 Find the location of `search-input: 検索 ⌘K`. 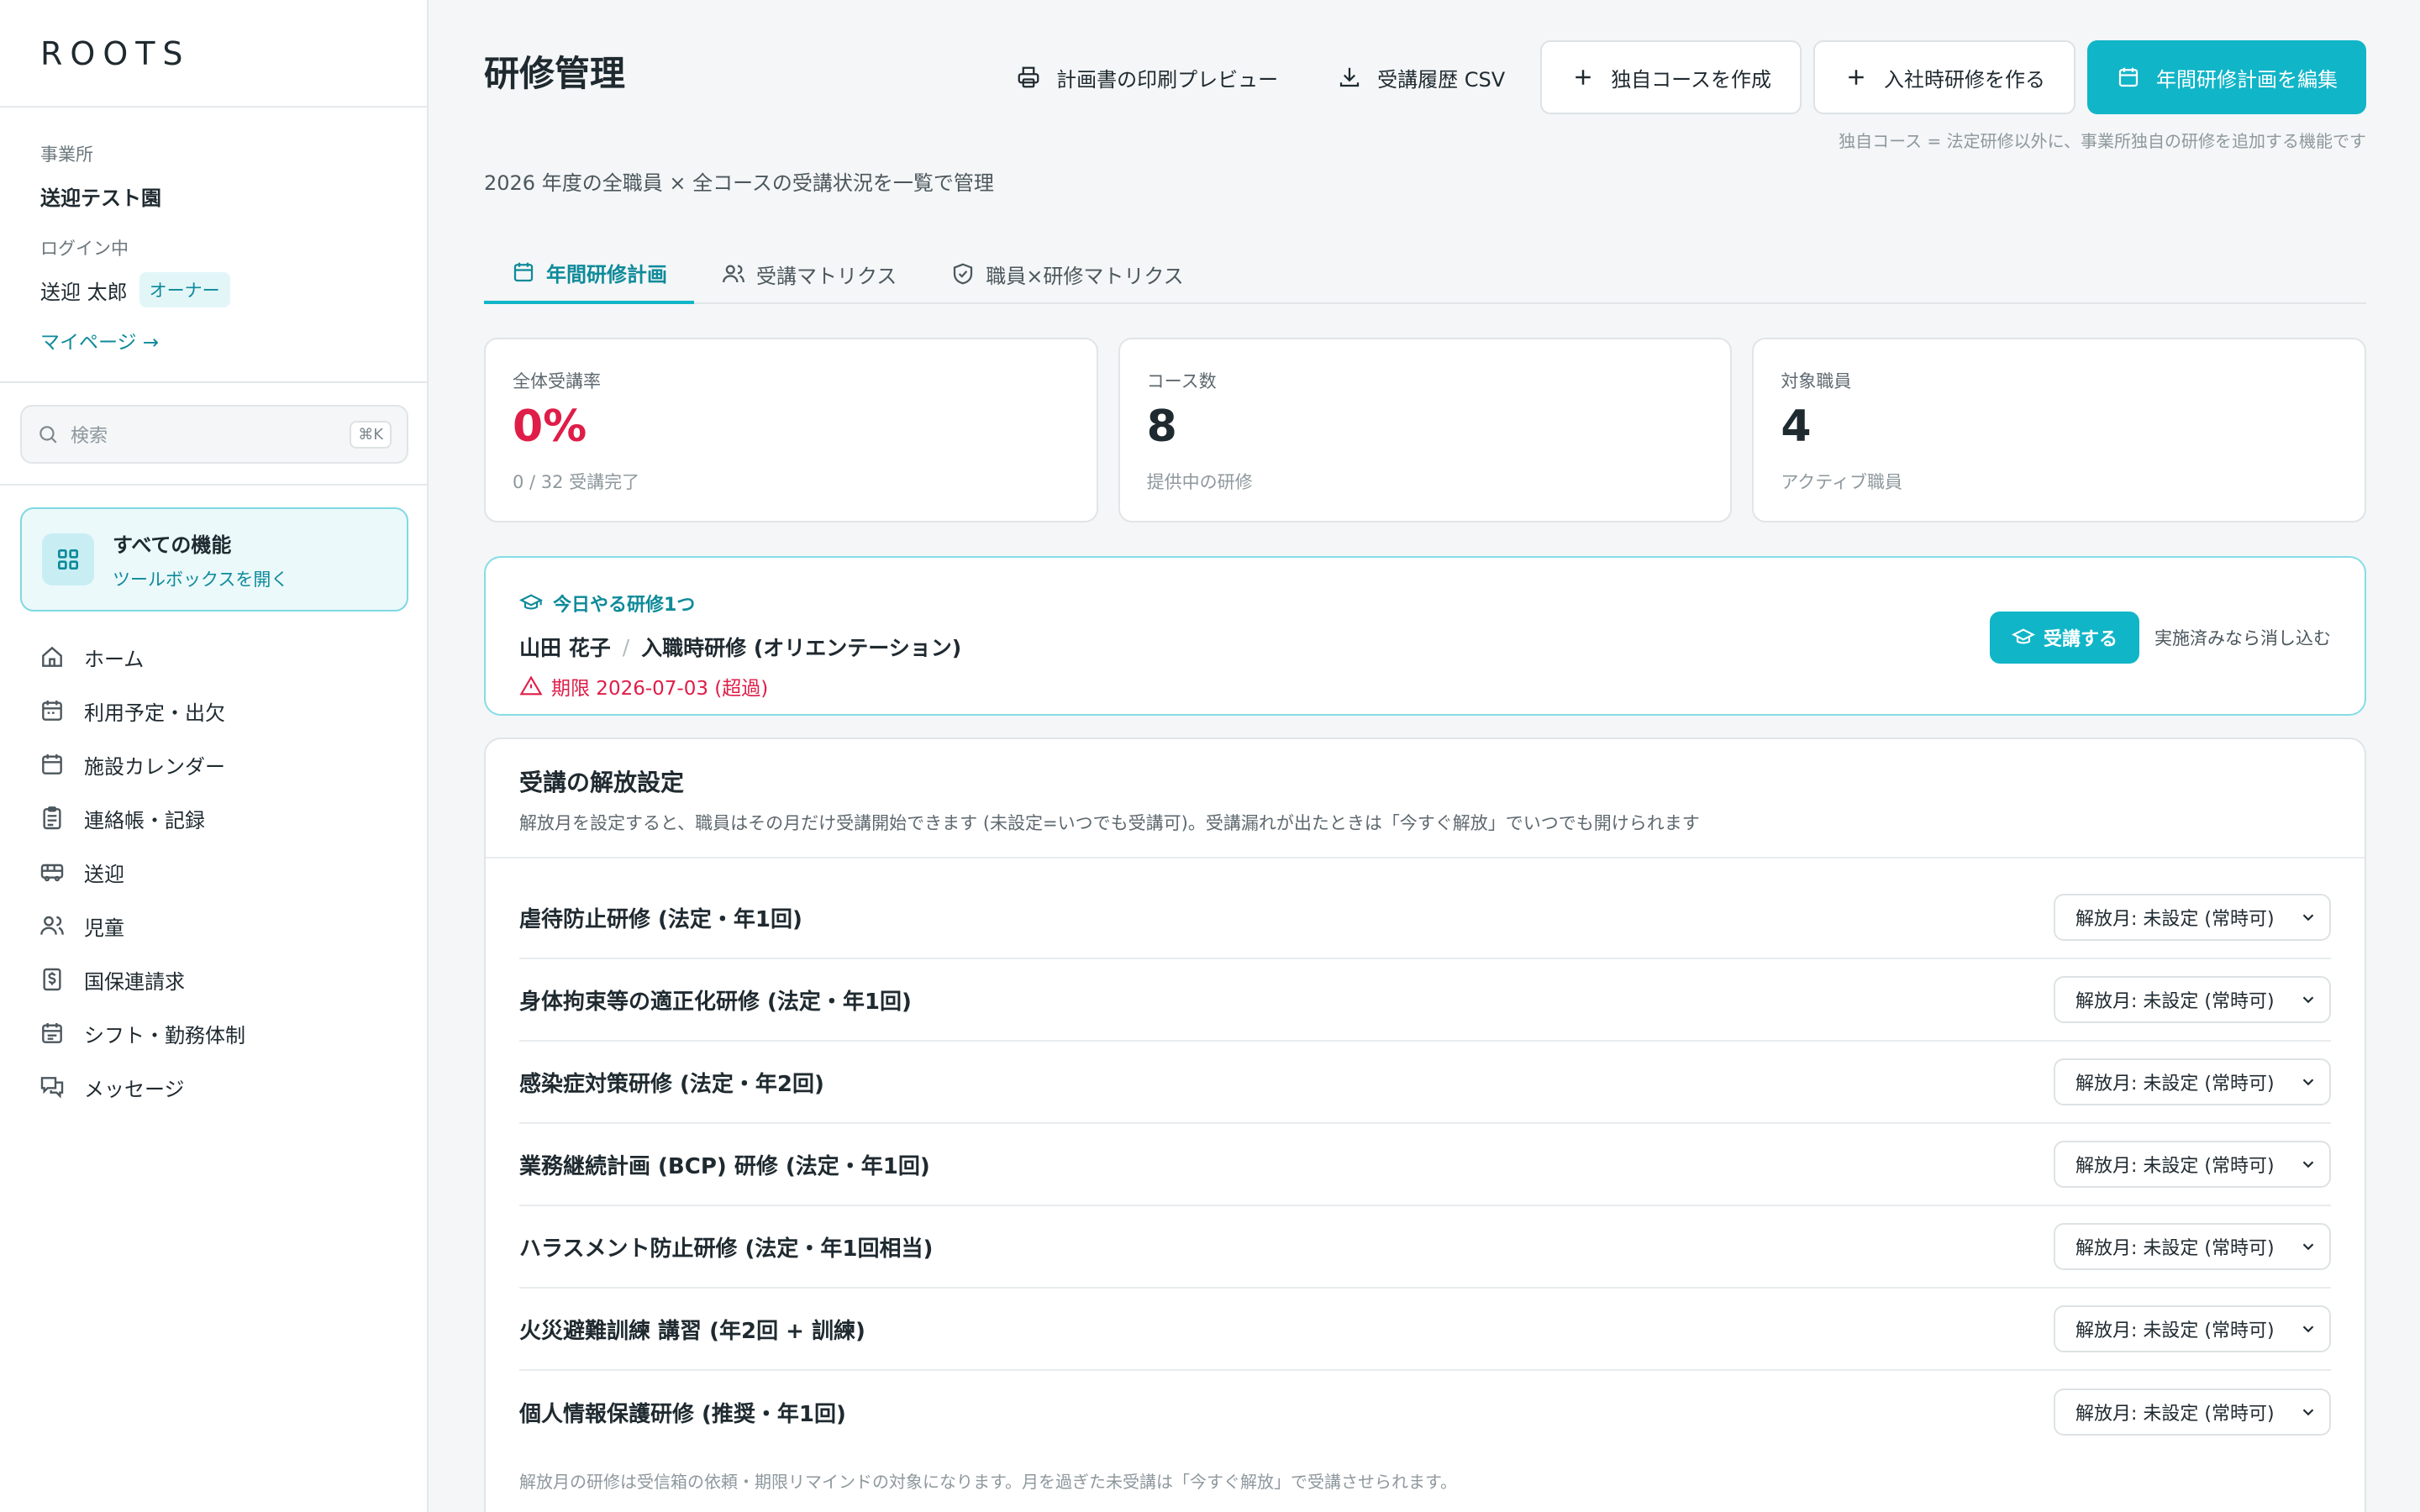

search-input: 検索 ⌘K is located at coordinates (214, 434).